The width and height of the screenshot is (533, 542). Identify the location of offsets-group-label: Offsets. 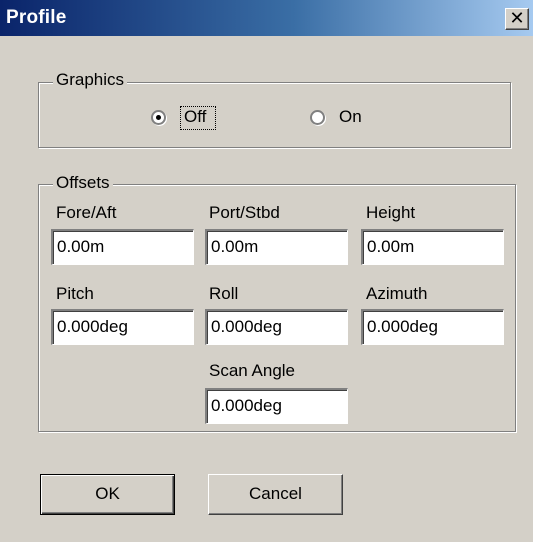
(83, 183).